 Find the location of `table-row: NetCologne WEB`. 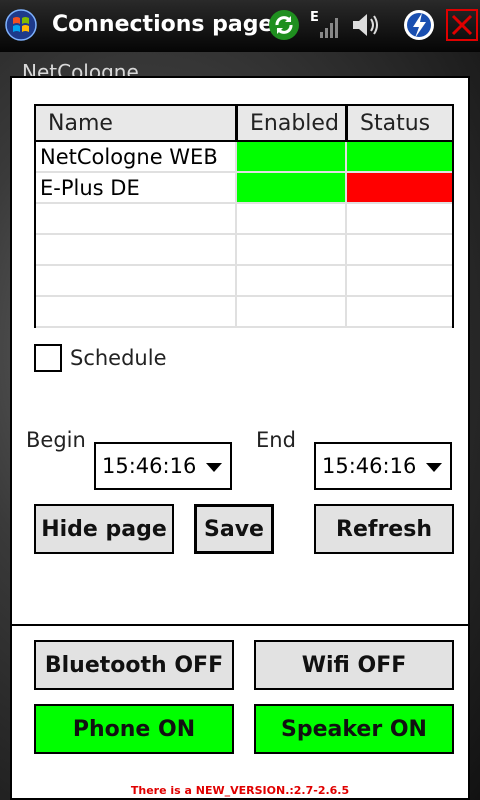

table-row: NetCologne WEB is located at coordinates (244, 157).